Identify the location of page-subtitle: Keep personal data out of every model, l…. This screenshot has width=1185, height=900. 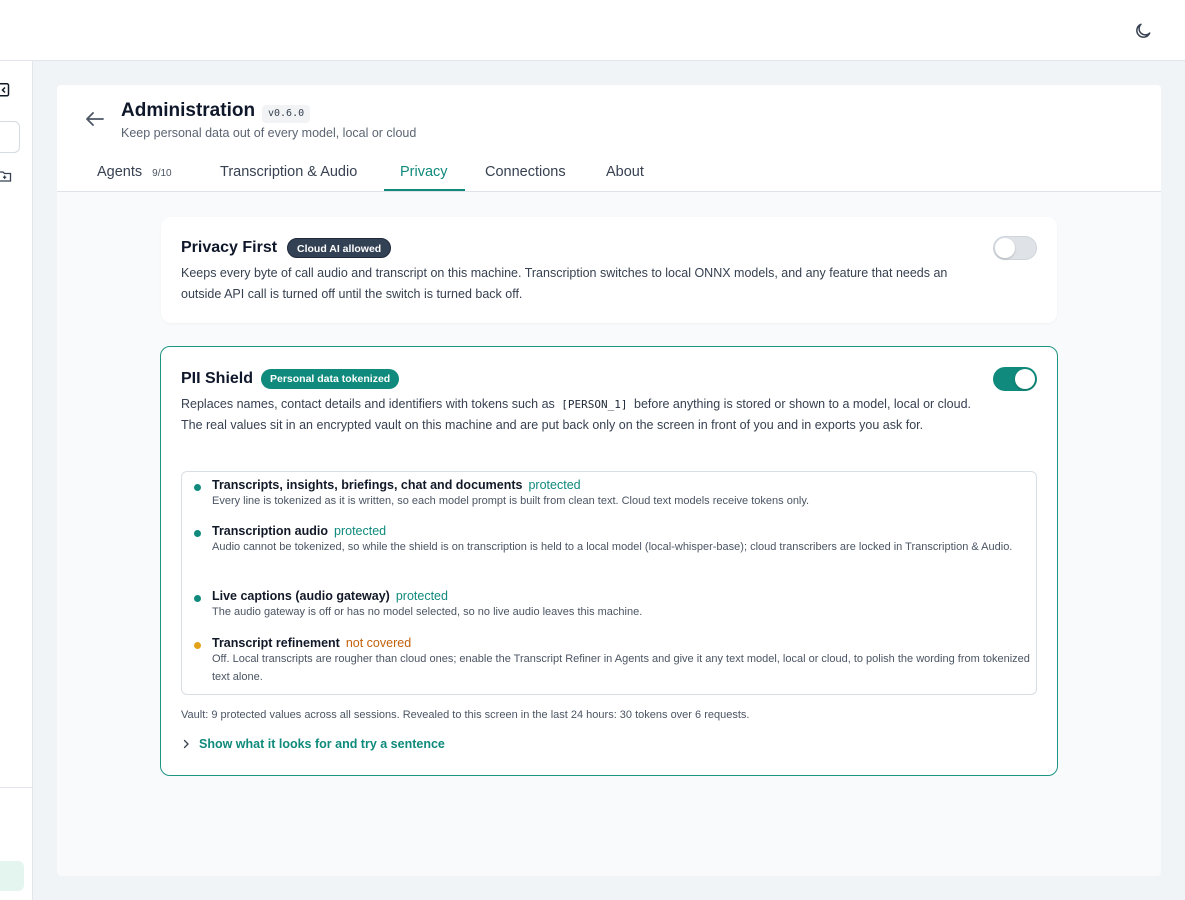
(269, 133).